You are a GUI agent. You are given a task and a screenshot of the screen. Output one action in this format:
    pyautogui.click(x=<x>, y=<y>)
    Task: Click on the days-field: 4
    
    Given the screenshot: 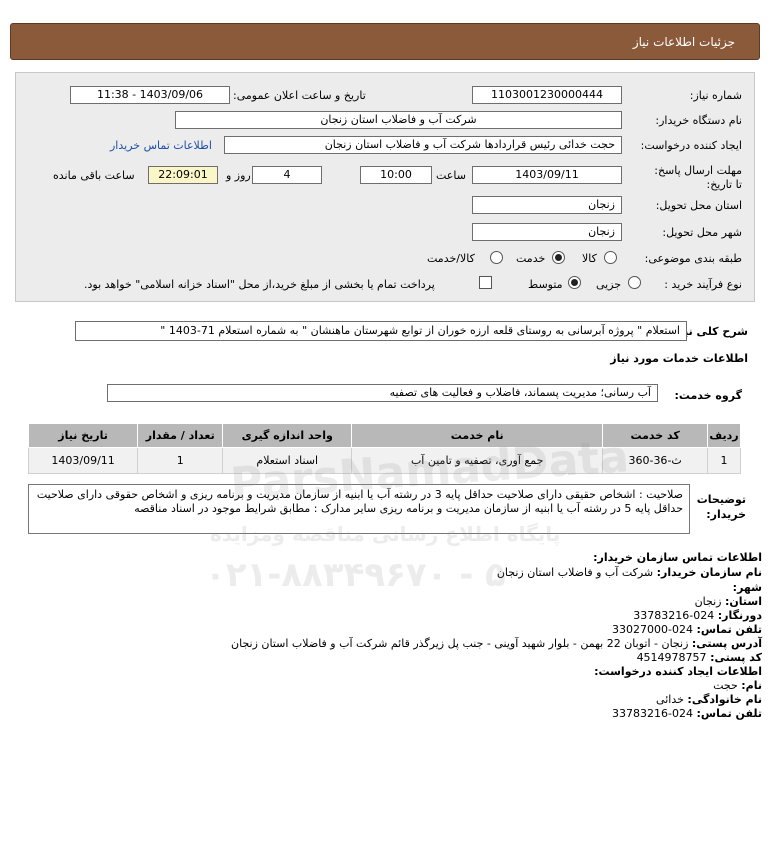 What is the action you would take?
    pyautogui.click(x=287, y=175)
    